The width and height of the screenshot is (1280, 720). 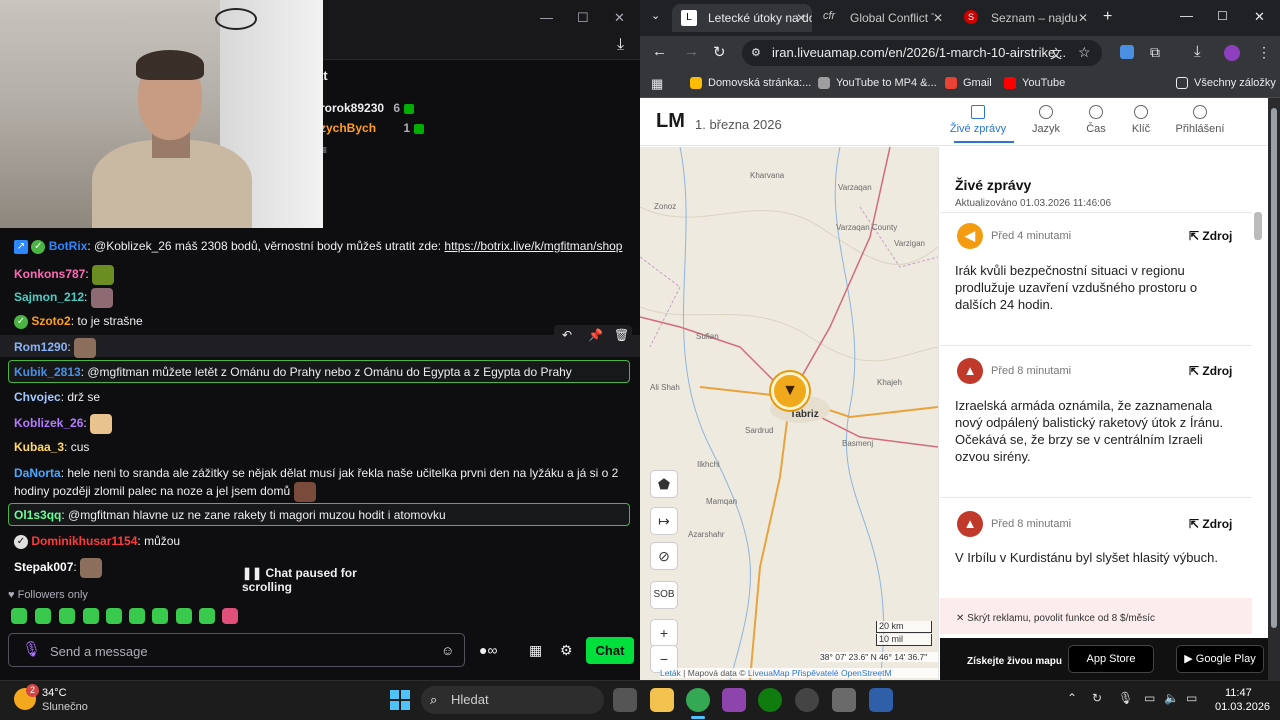 I want to click on feed-scrollbar, so click(x=1258, y=226).